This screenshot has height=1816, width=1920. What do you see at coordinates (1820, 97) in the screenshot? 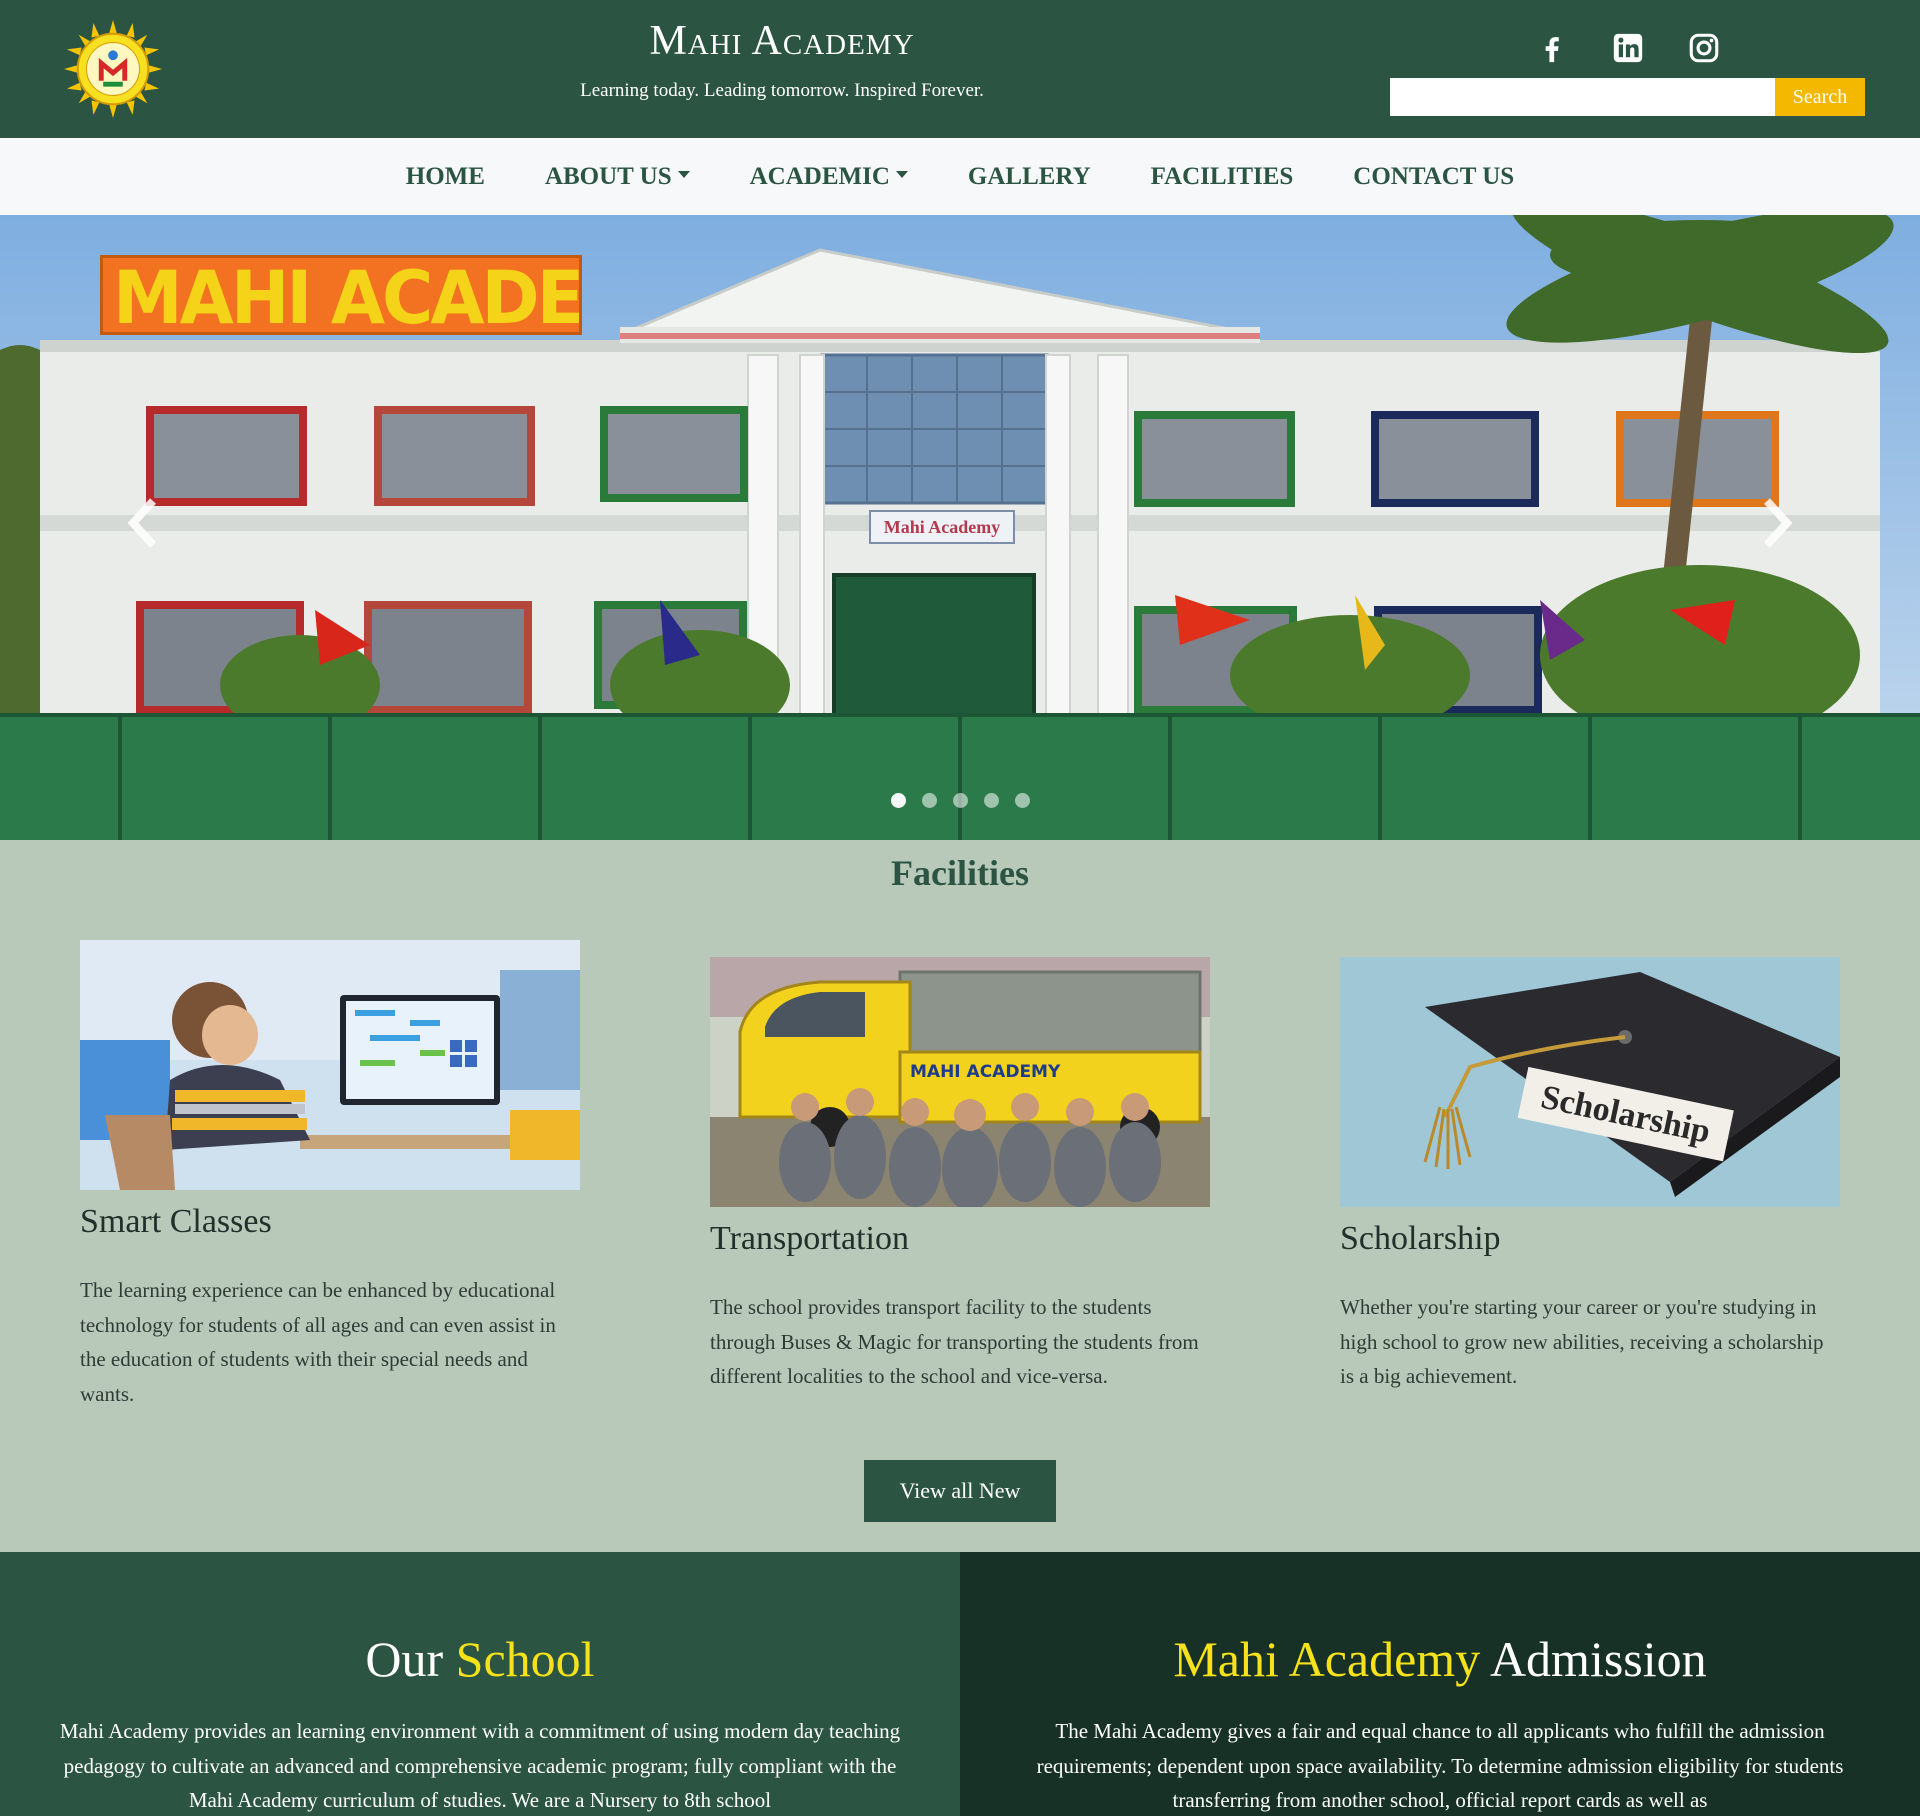
I see `search-button: Search` at bounding box center [1820, 97].